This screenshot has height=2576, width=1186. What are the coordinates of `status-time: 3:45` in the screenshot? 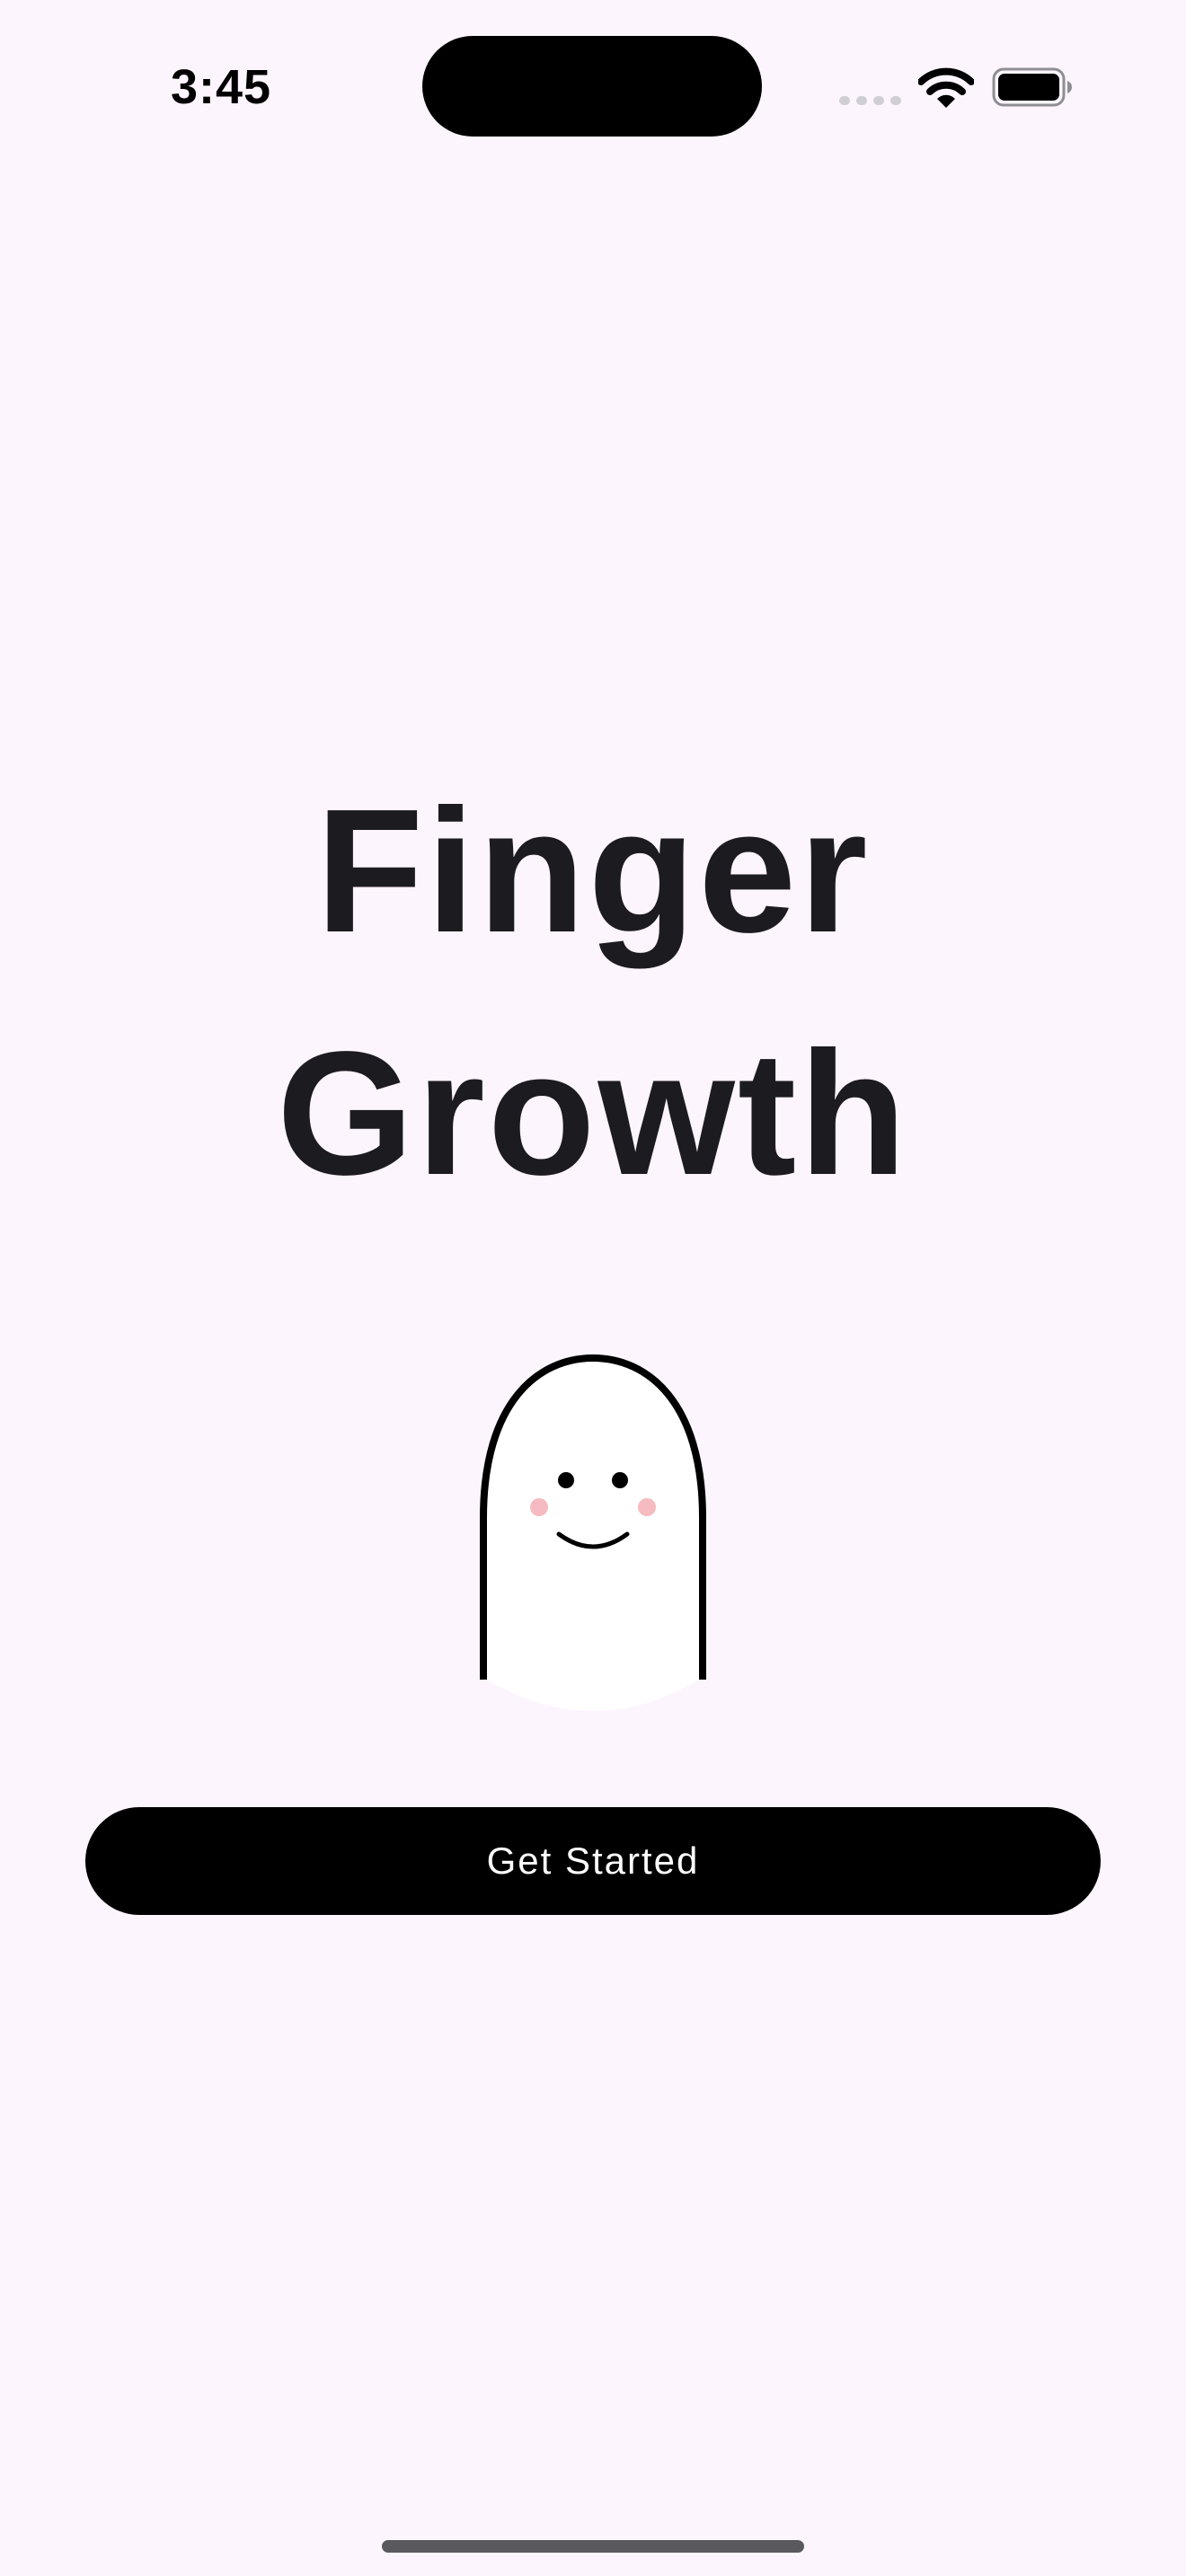 It's located at (221, 87).